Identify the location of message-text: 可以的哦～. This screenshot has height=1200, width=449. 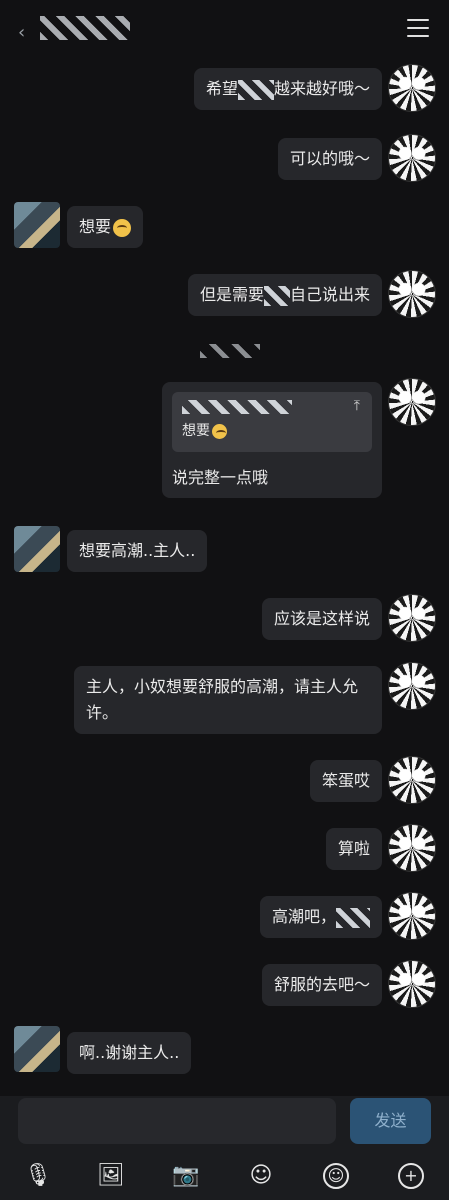
(329, 158).